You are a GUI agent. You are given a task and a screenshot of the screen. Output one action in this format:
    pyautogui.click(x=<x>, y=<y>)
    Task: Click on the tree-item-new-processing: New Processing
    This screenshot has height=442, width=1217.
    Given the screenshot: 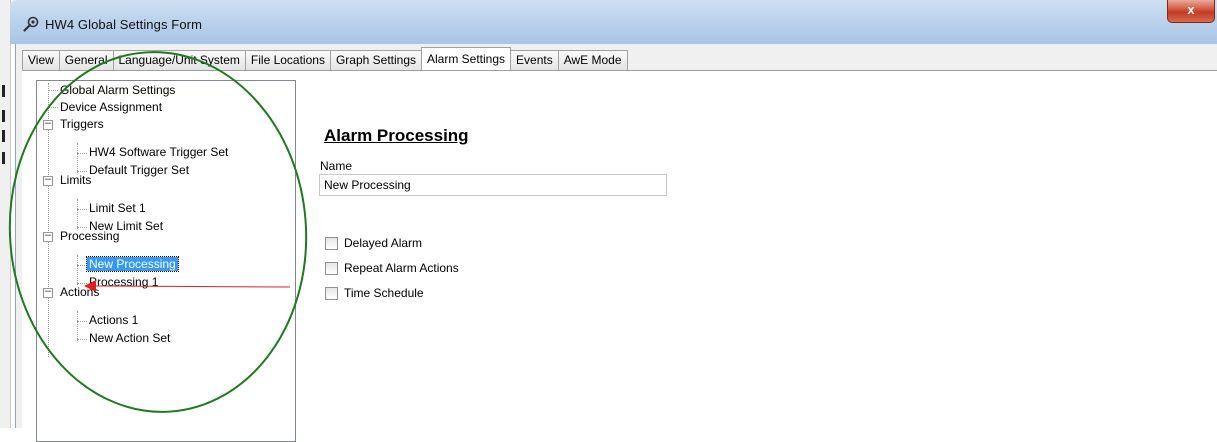 What is the action you would take?
    pyautogui.click(x=132, y=264)
    